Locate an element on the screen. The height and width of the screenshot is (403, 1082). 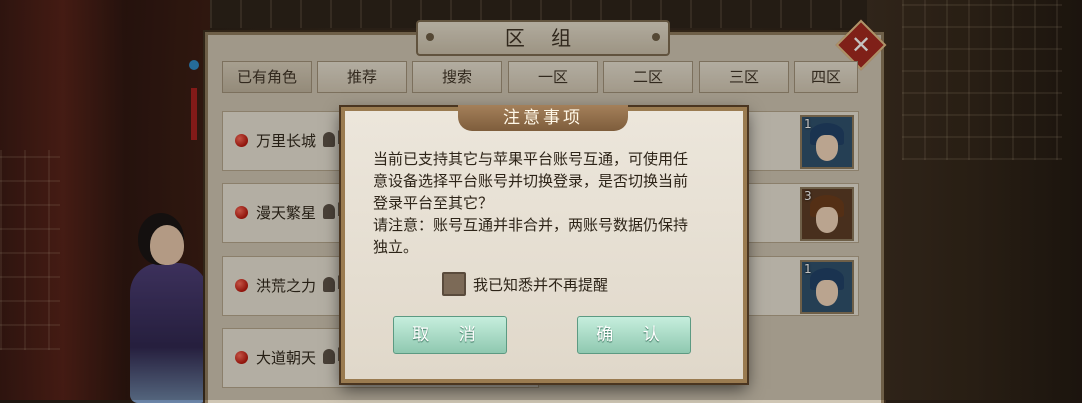
dialog-line: 独立。 is located at coordinates (396, 247).